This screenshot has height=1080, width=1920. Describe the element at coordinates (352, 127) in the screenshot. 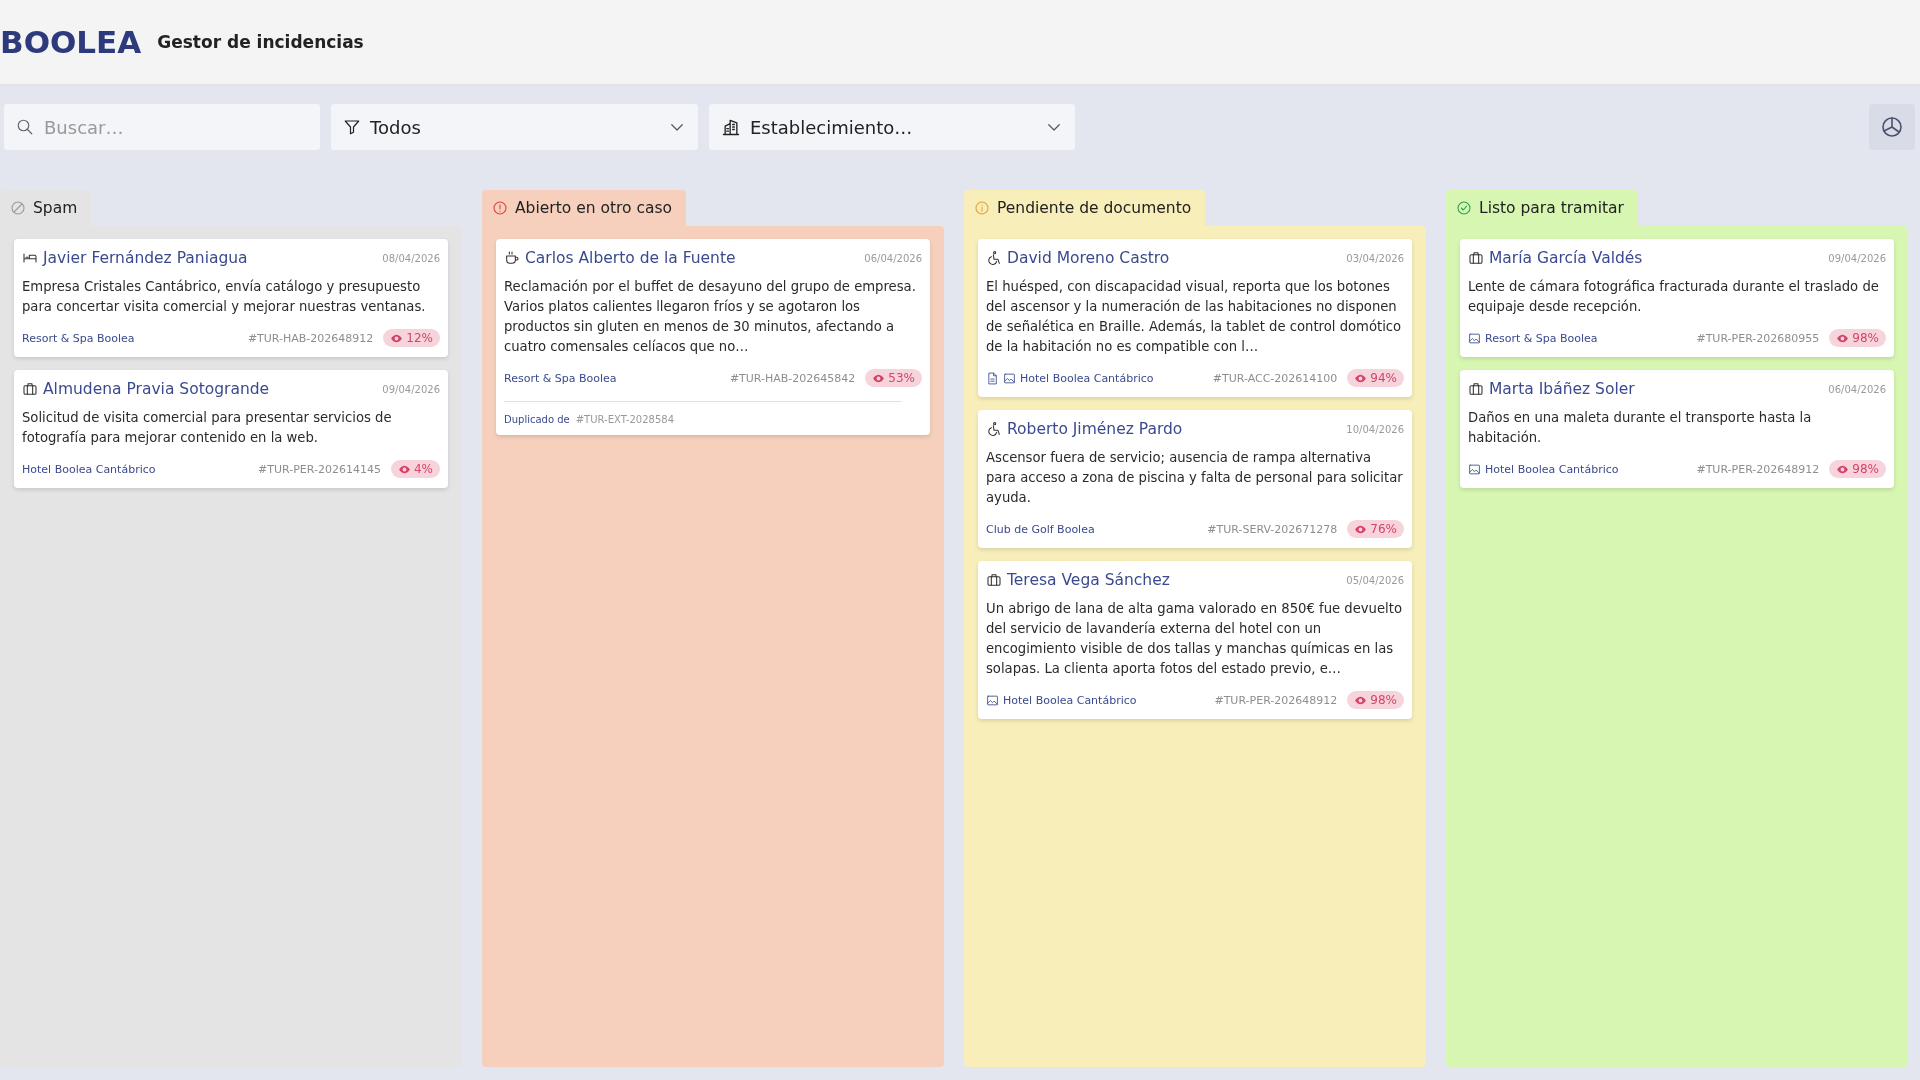

I see `filter-icon` at that location.